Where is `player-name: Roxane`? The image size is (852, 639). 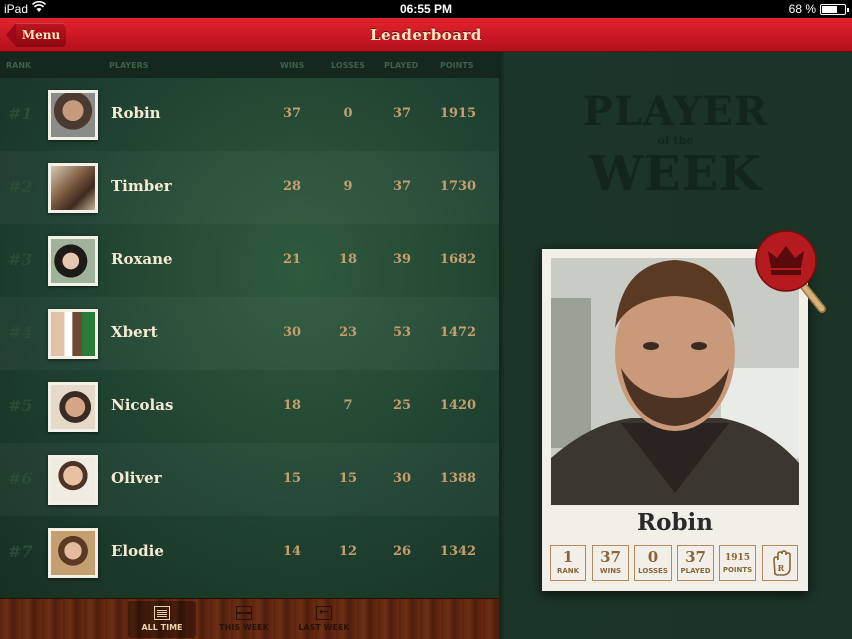 player-name: Roxane is located at coordinates (142, 259).